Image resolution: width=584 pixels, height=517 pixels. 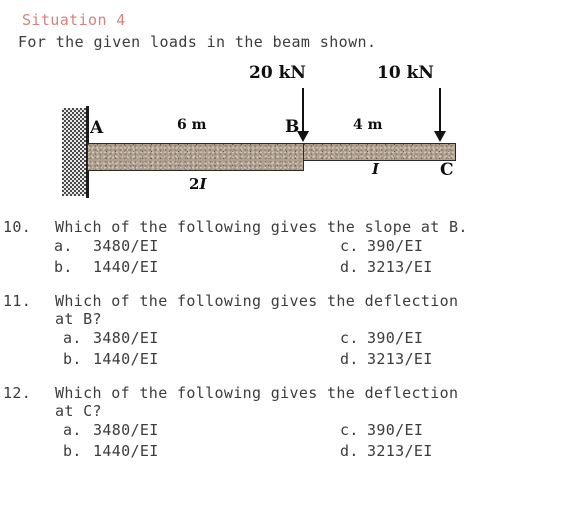 I want to click on load-label-10kn: 10 kN, so click(x=405, y=73).